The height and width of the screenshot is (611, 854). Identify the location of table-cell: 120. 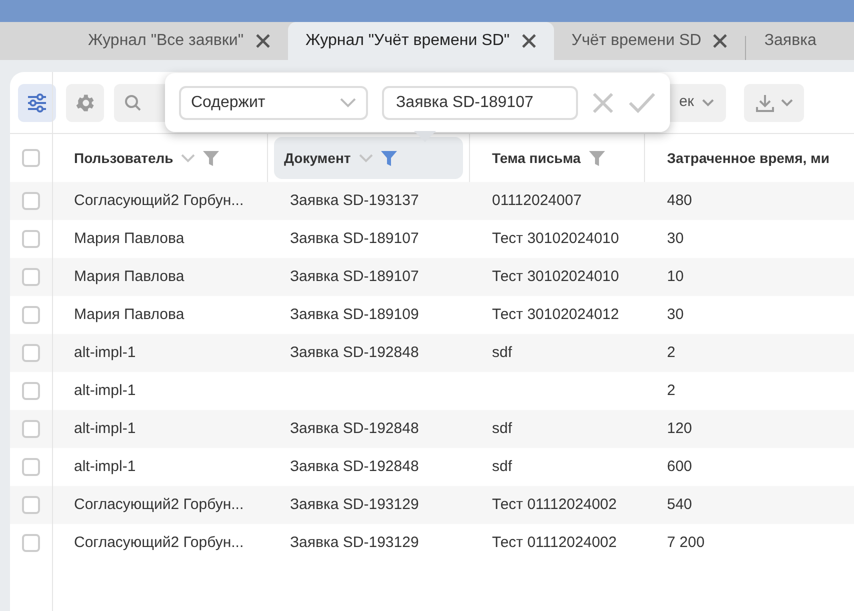
(679, 428).